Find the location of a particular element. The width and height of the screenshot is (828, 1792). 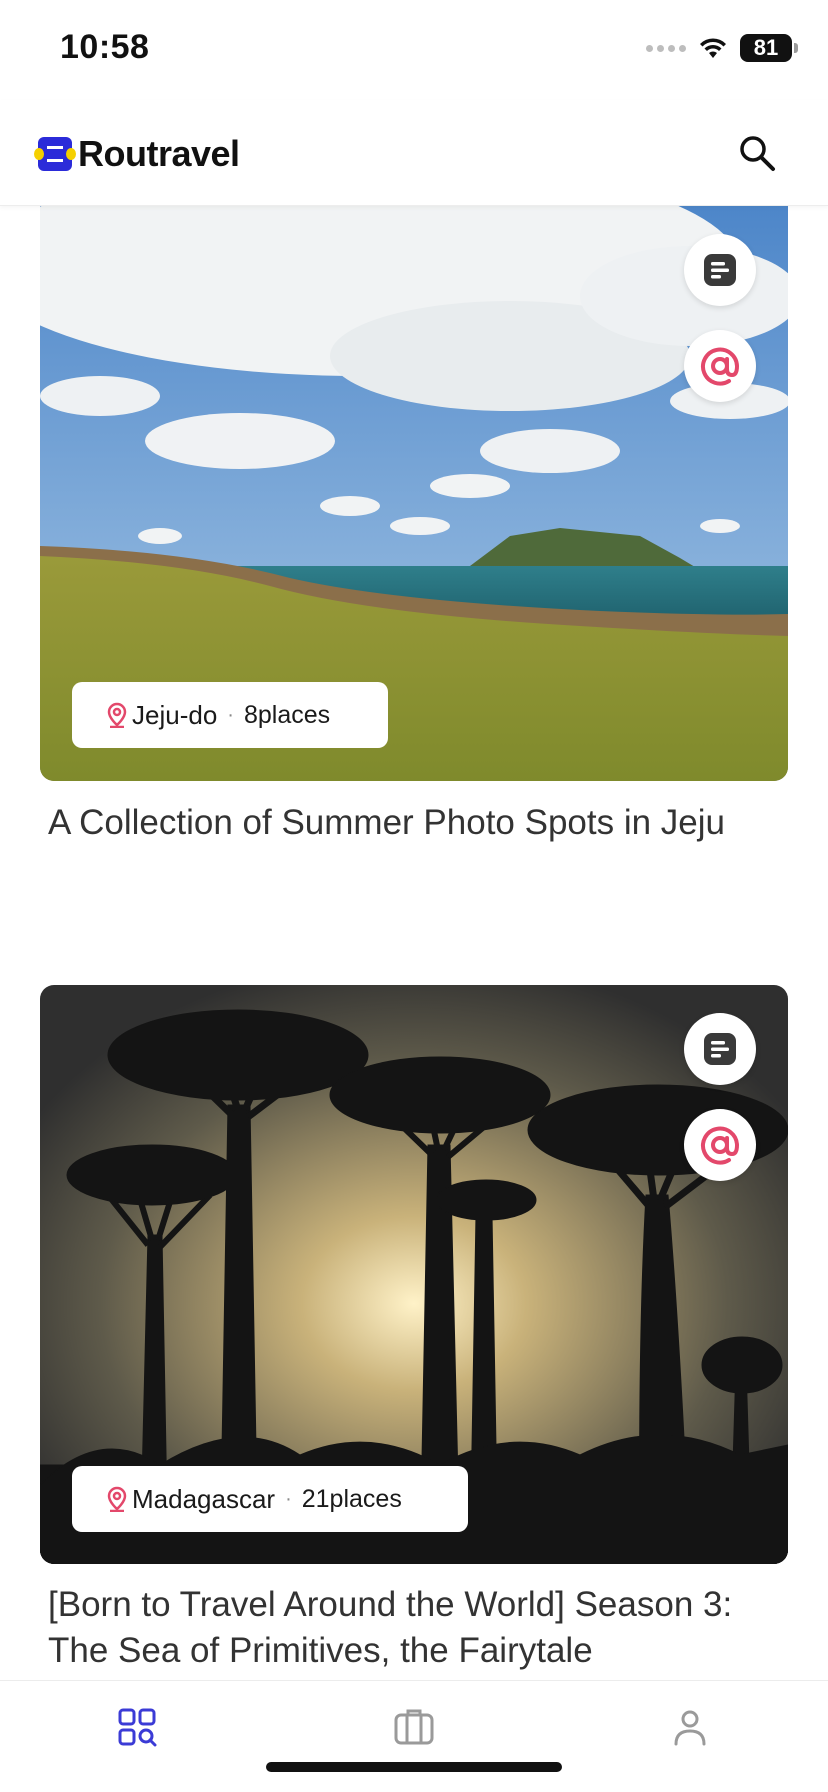

location-name: Jeju-do is located at coordinates (175, 714).